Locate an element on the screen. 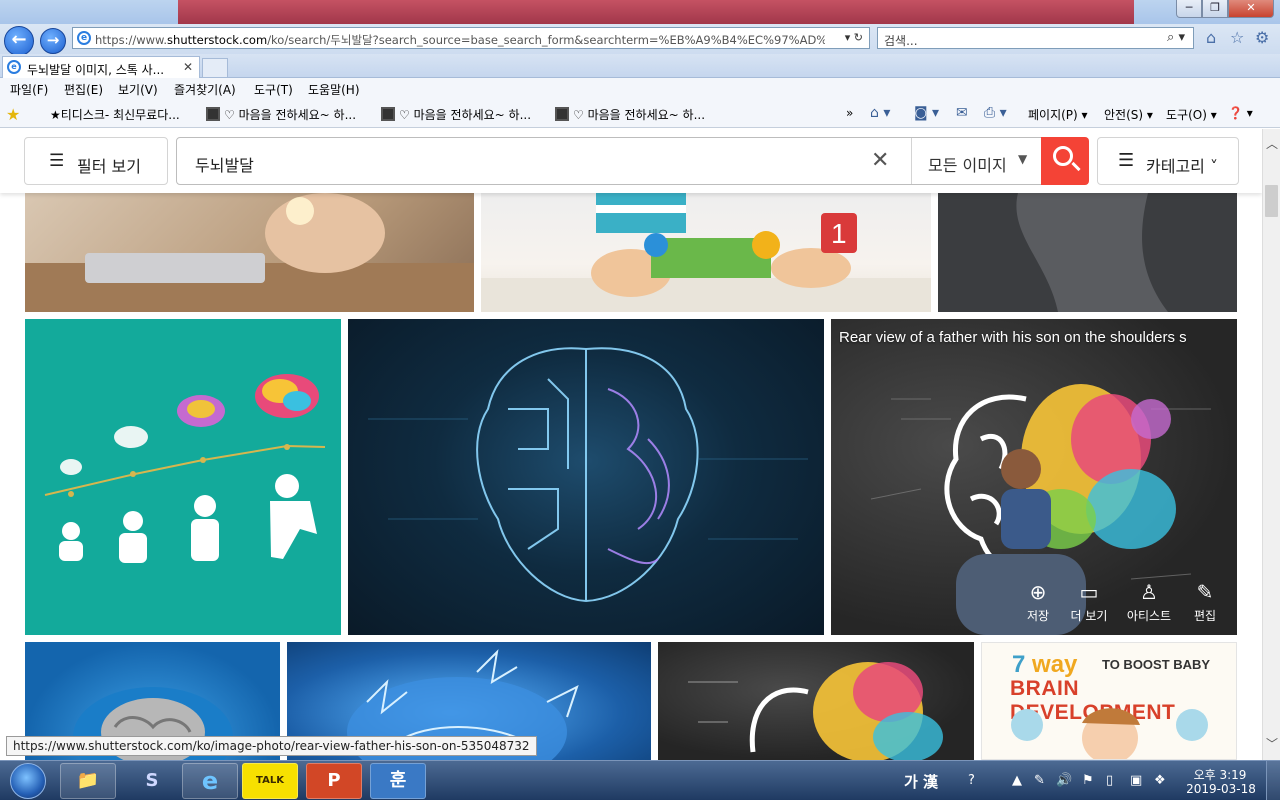  menu-favorites: 즐겨찾기(A) is located at coordinates (205, 89).